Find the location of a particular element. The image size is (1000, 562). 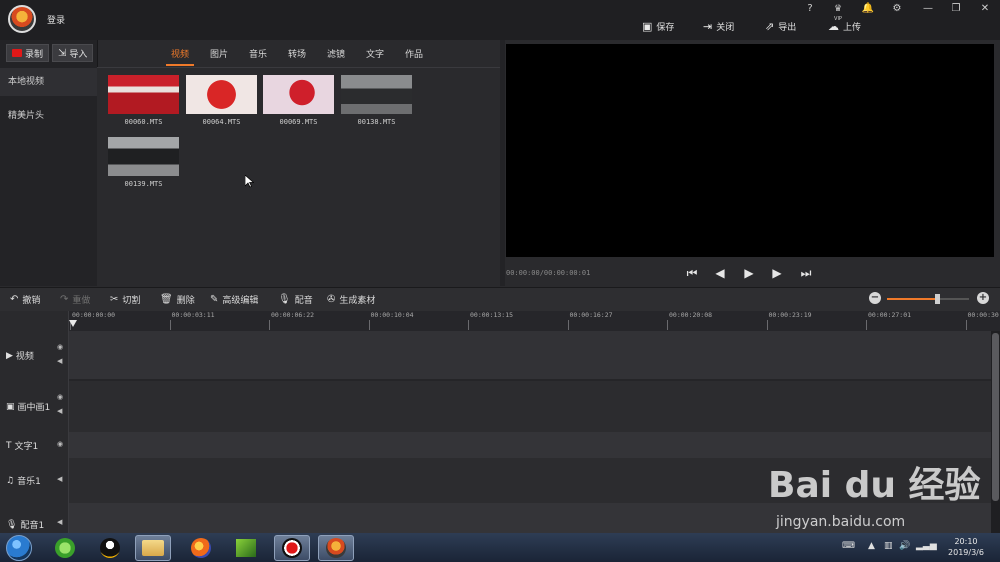

taskbar-app-firefox is located at coordinates (201, 548).